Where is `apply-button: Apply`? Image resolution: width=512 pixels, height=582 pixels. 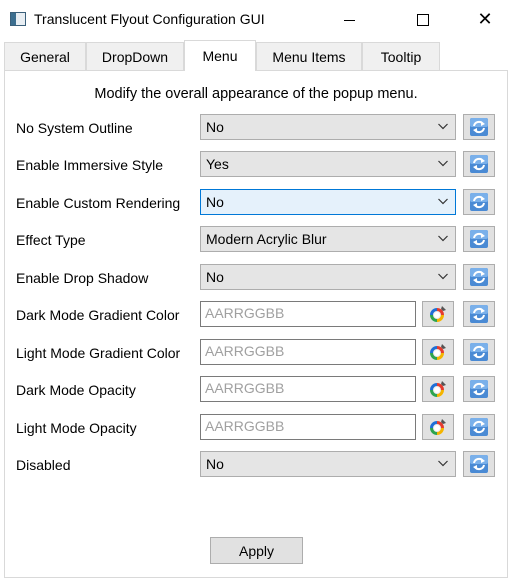 apply-button: Apply is located at coordinates (256, 550).